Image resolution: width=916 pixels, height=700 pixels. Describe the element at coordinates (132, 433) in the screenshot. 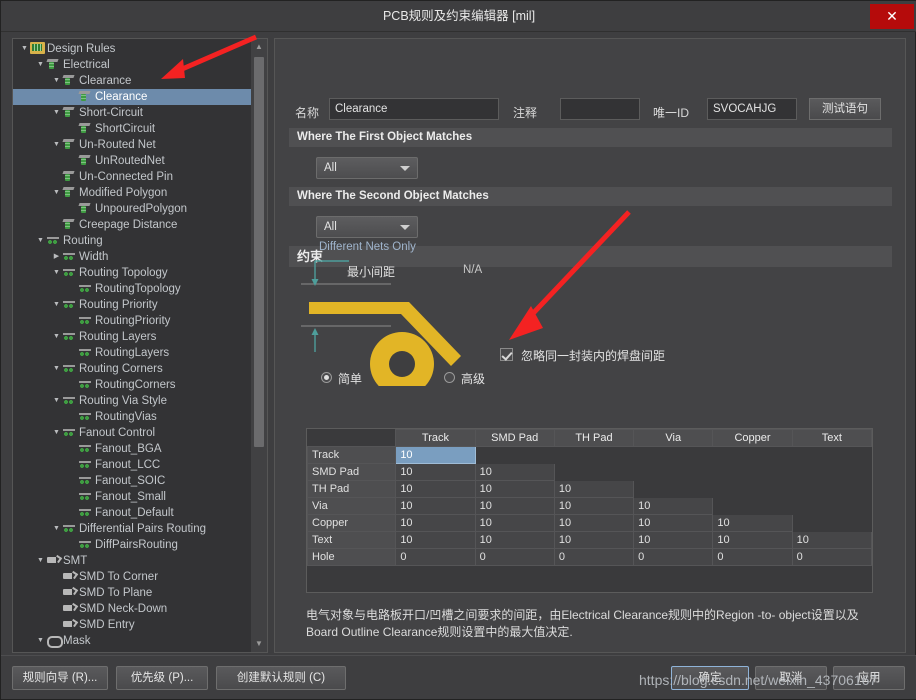

I see `tree-item-fanout-control: ▼ Fanout Control` at that location.